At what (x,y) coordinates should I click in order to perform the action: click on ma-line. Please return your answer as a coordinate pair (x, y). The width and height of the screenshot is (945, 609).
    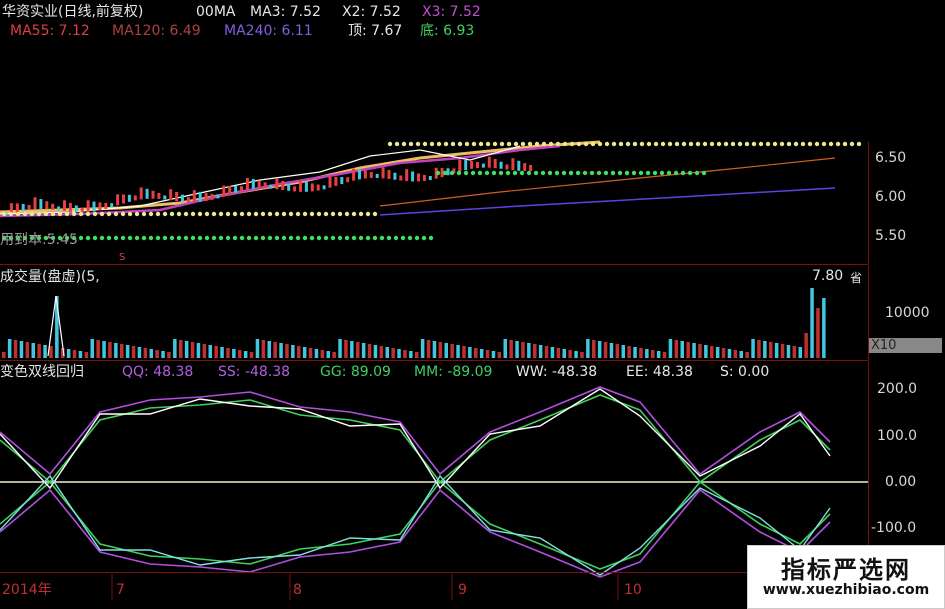
    Looking at the image, I should click on (280, 181).